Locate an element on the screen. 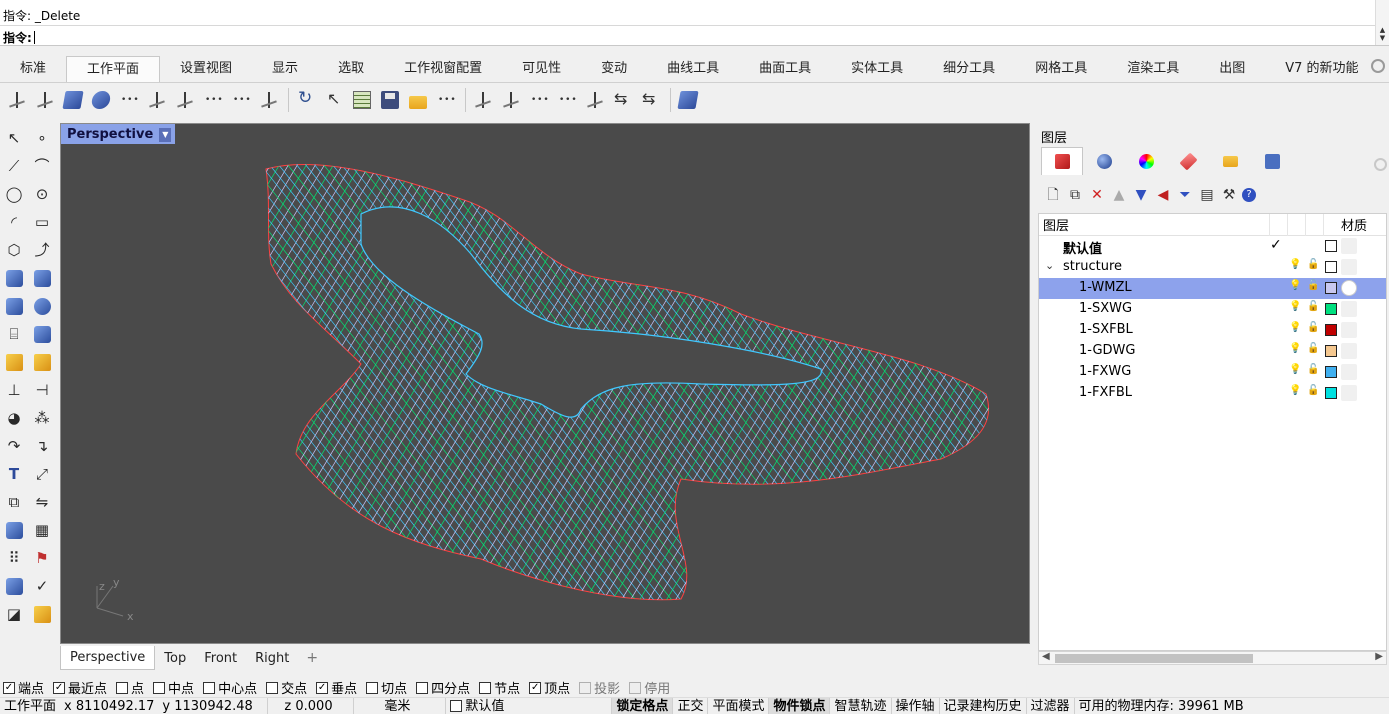 The image size is (1389, 714). move-parent-icon: ◀ is located at coordinates (1163, 195).